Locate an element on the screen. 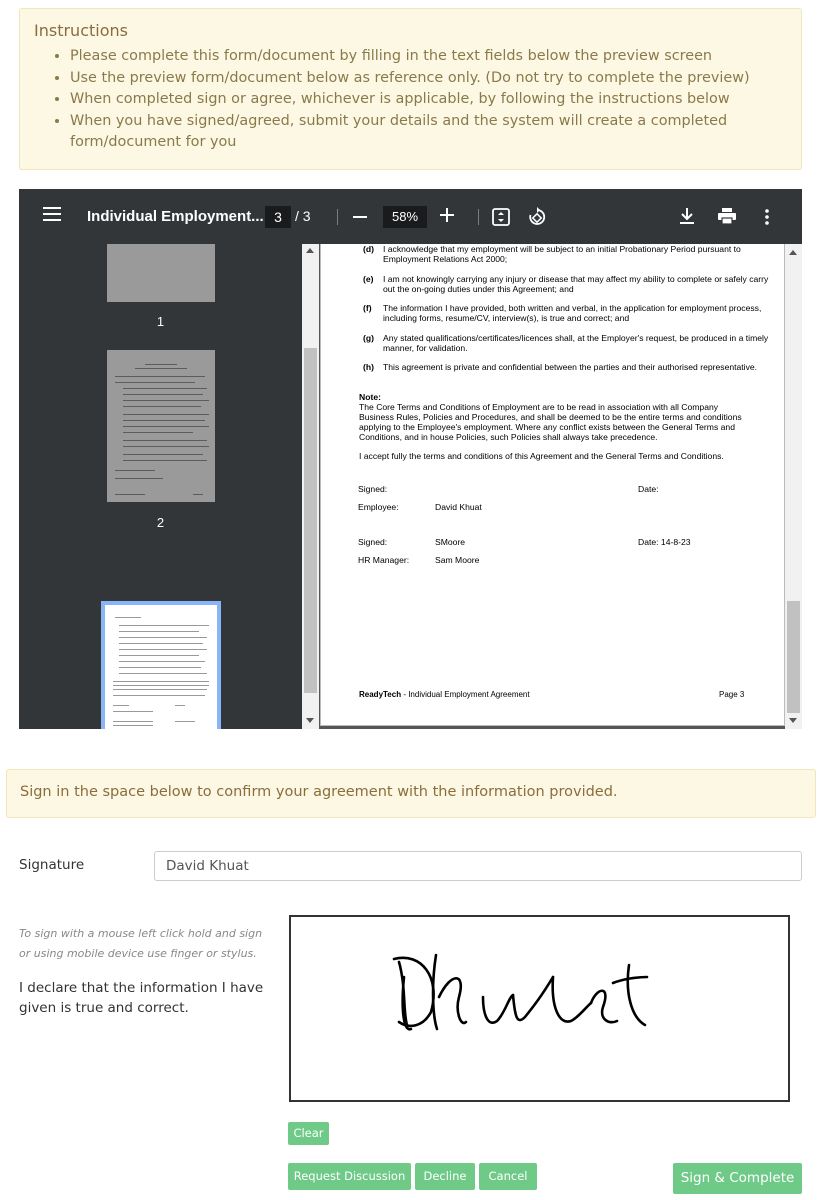 Image resolution: width=827 pixels, height=1200 pixels. thumbnail-label: 1 is located at coordinates (160, 321).